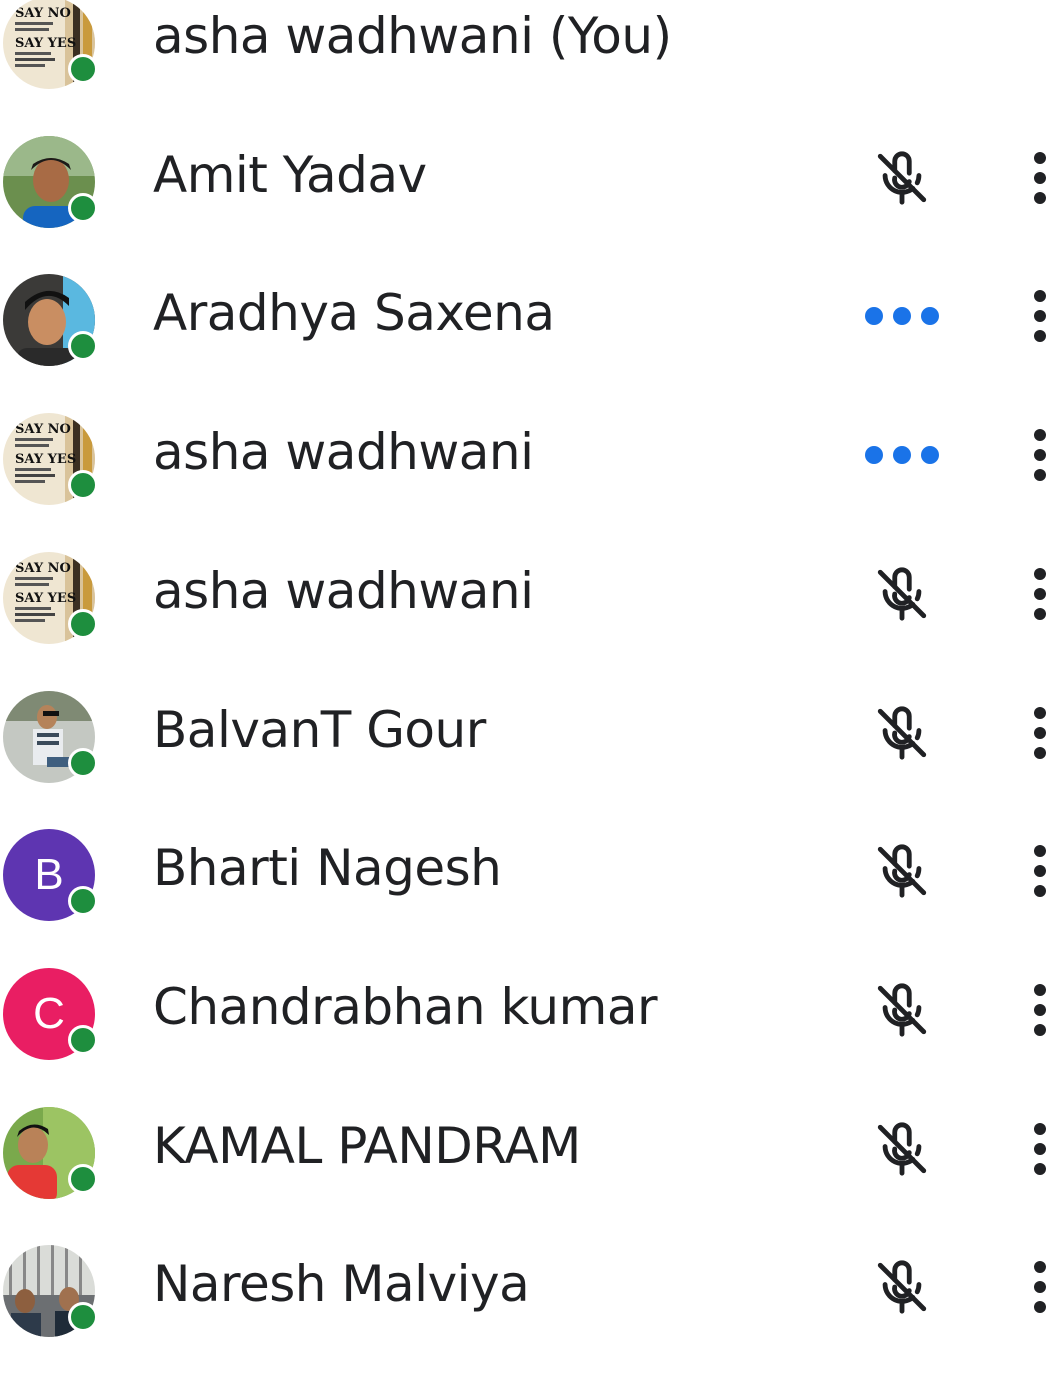  I want to click on participant-name: Bharti Nagesh, so click(327, 868).